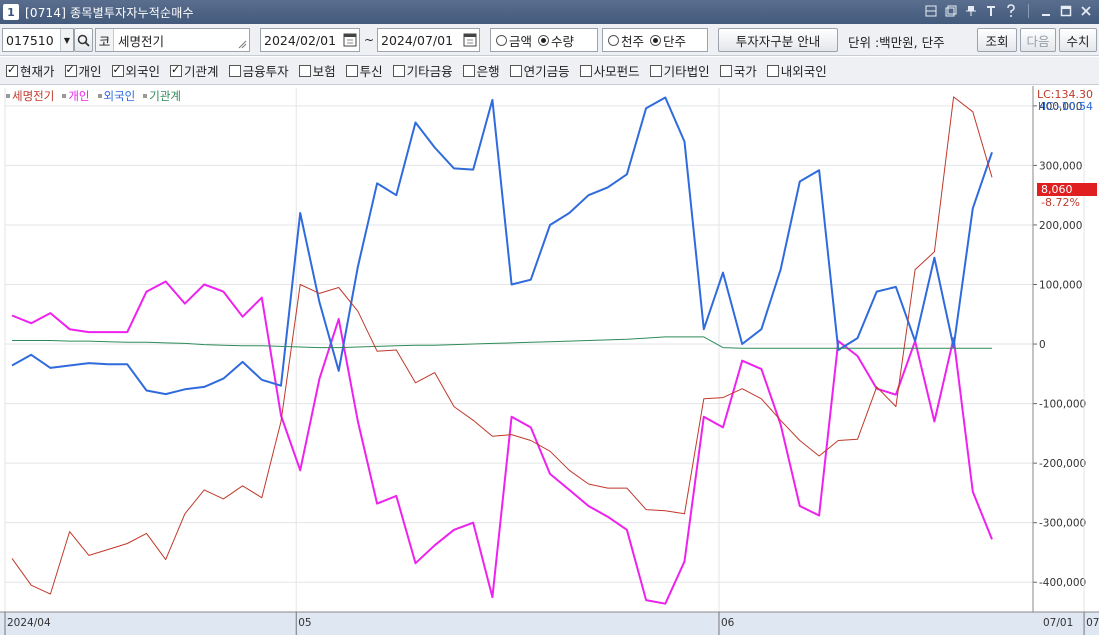  Describe the element at coordinates (201, 71) in the screenshot. I see `filter-label: 기관계` at that location.